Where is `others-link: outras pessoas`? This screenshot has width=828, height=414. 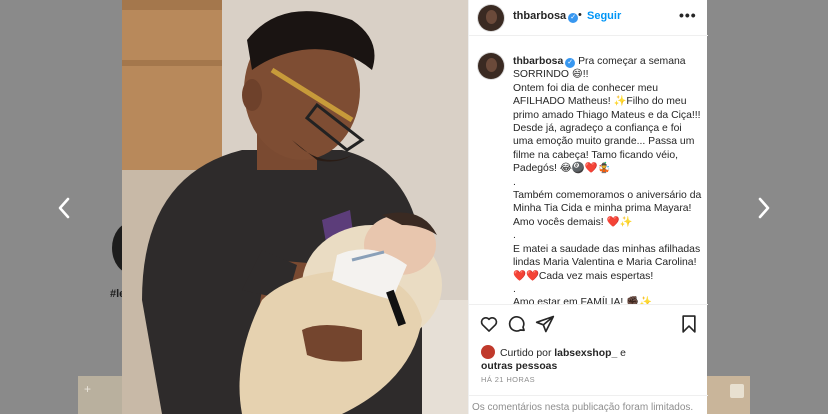 others-link: outras pessoas is located at coordinates (519, 366).